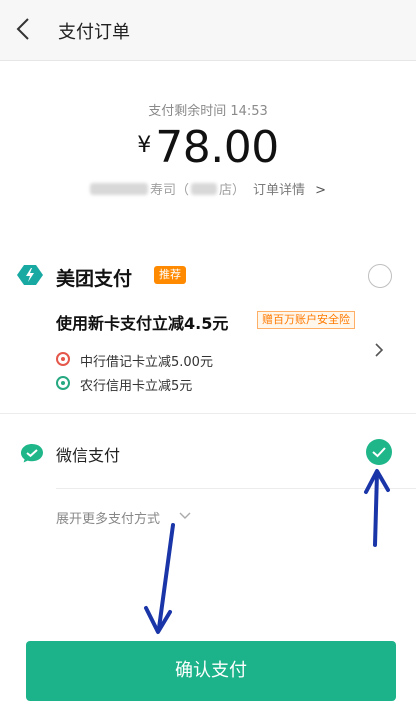  Describe the element at coordinates (306, 320) in the screenshot. I see `insurance-tag: 赠百万账户安全险` at that location.